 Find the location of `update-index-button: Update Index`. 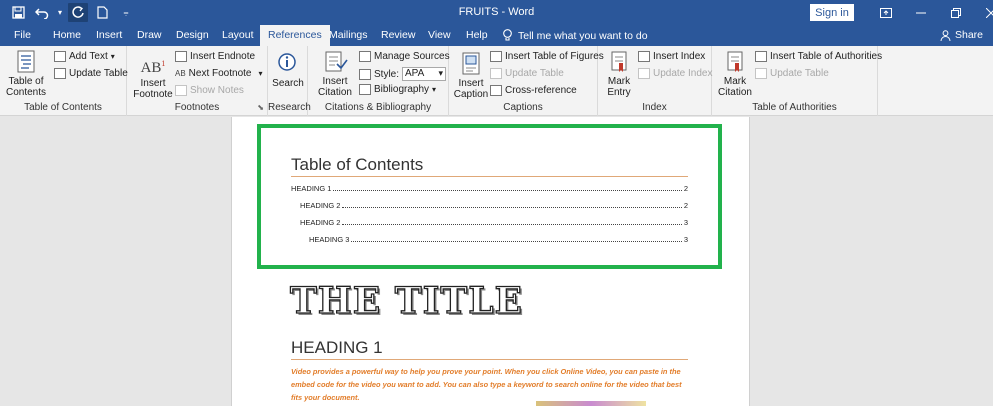

update-index-button: Update Index is located at coordinates (675, 73).